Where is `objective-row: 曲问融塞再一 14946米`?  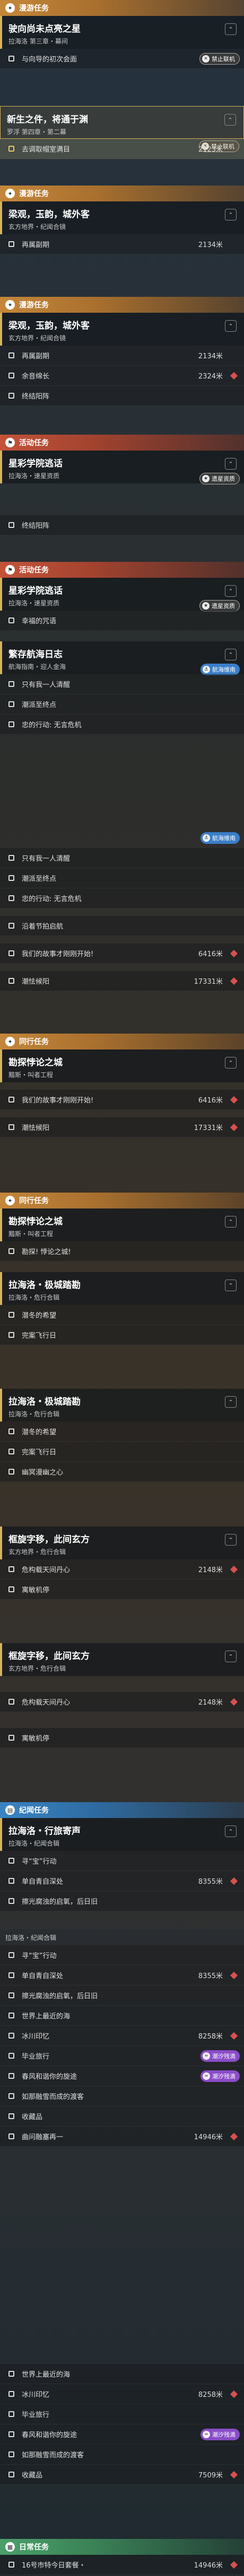
objective-row: 曲问融塞再一 14946米 is located at coordinates (122, 2137).